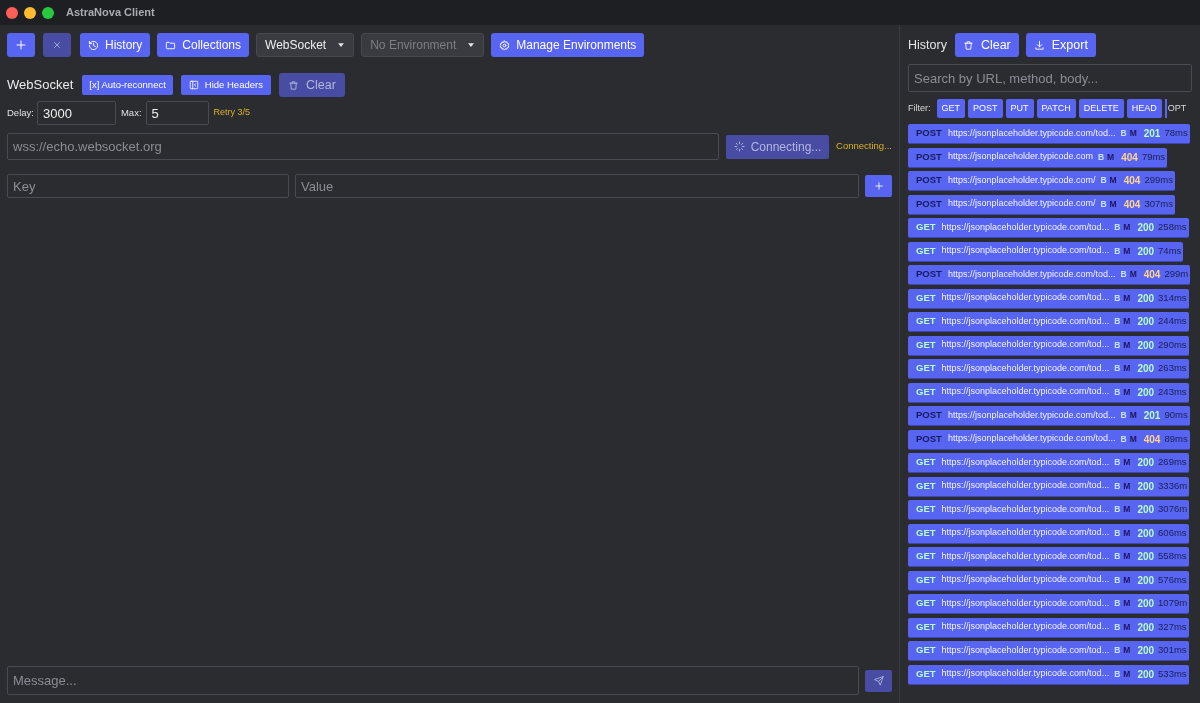 The width and height of the screenshot is (1200, 703). Describe the element at coordinates (131, 112) in the screenshot. I see `field-label: Max:` at that location.